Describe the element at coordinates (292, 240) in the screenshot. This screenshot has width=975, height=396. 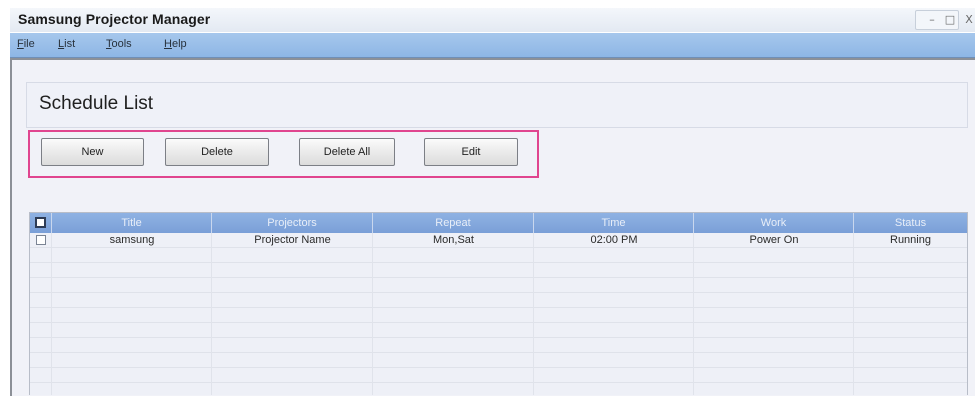
I see `cell-projectors: Projector Name` at that location.